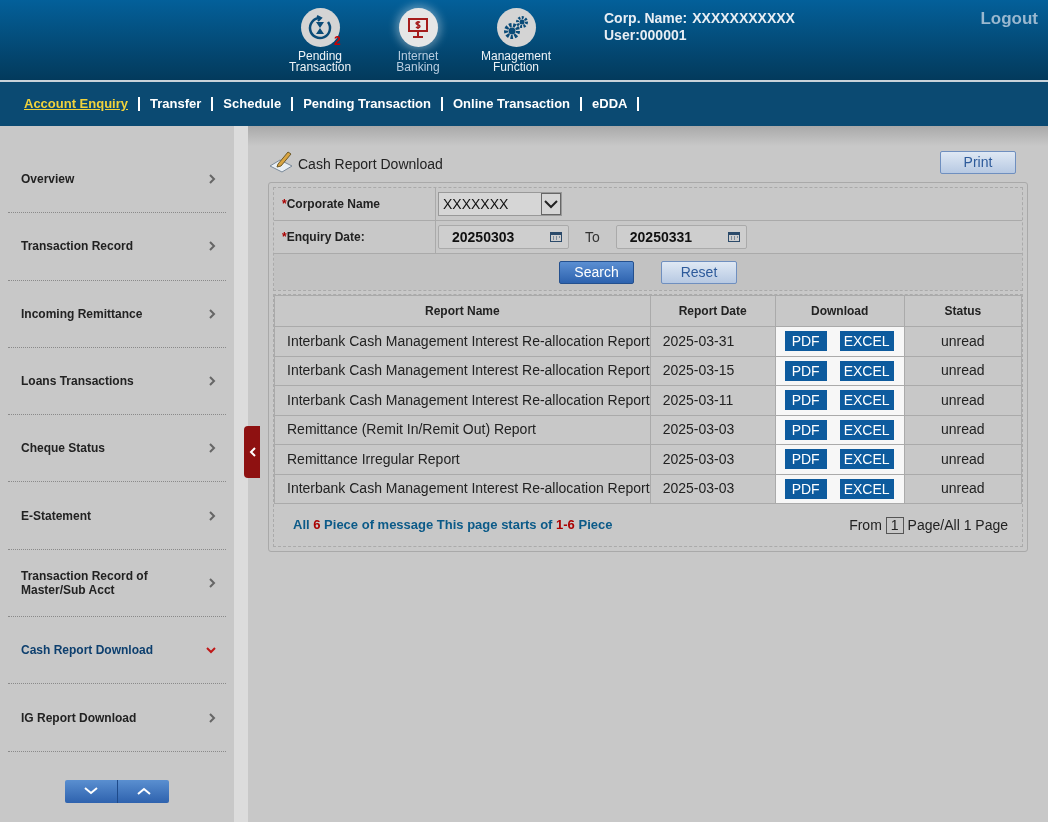 The width and height of the screenshot is (1048, 822). I want to click on sidebar-item: Cheque Status, so click(117, 449).